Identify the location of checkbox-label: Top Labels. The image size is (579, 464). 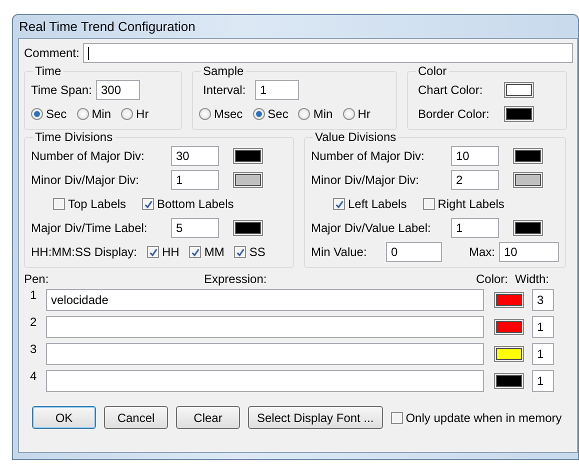
(97, 204).